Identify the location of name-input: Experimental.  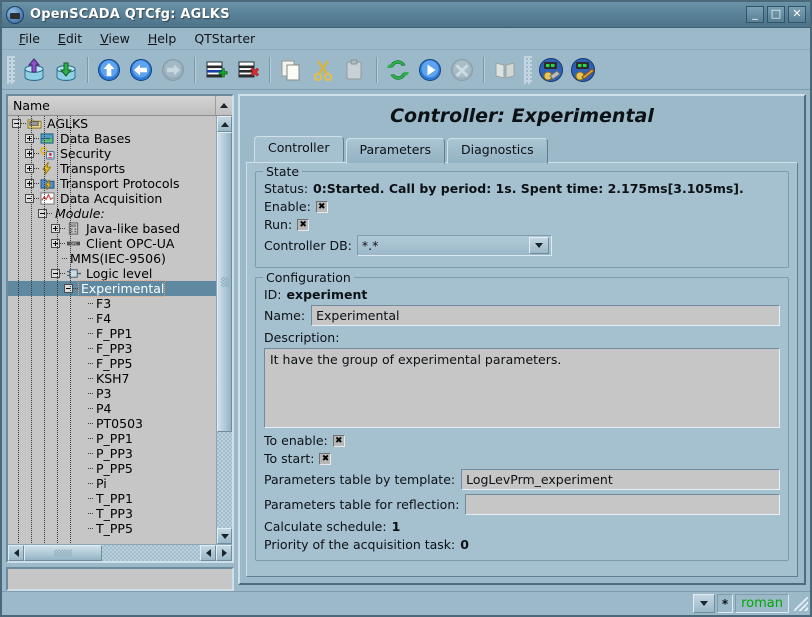
(545, 315).